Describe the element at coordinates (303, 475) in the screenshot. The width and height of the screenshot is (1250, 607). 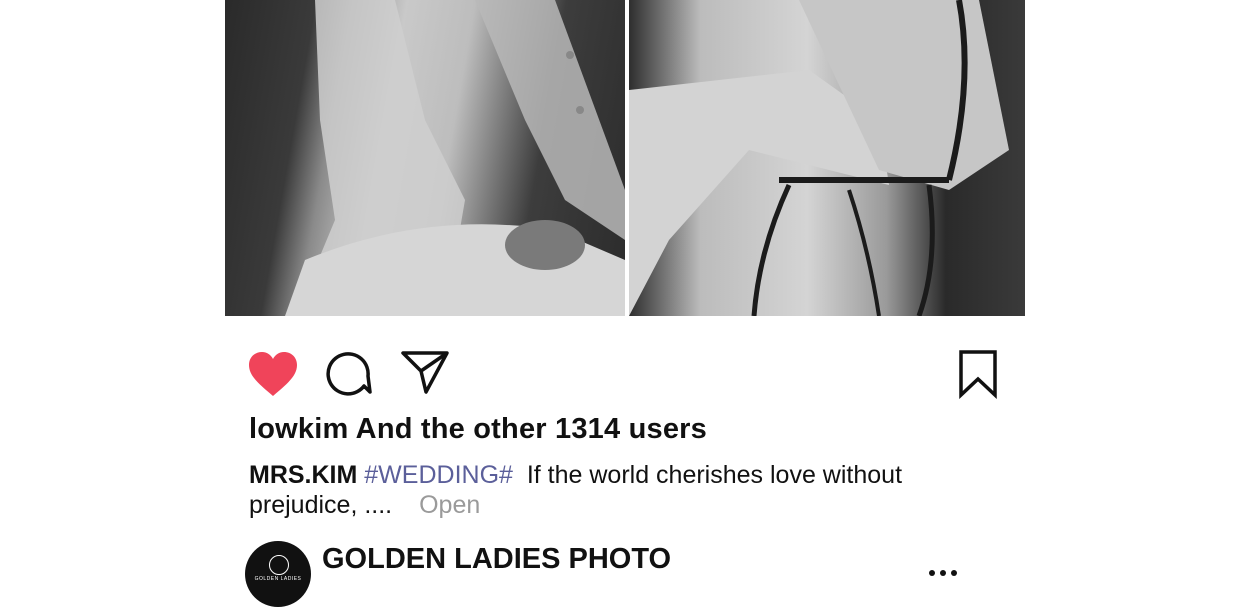
I see `caption-username: MRS.KIM` at that location.